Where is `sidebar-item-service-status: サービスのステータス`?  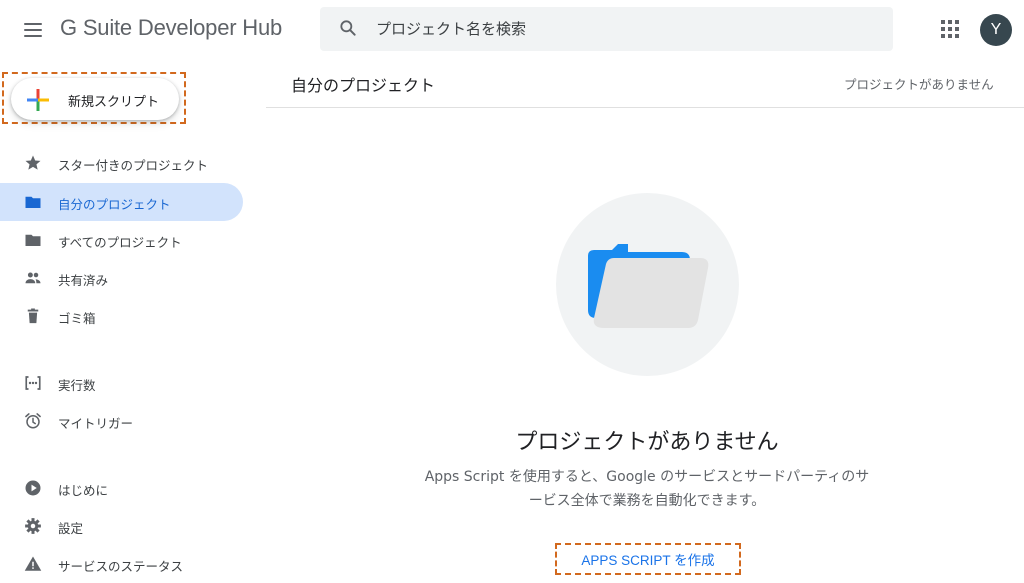
sidebar-item-service-status: サービスのステータス is located at coordinates (121, 564).